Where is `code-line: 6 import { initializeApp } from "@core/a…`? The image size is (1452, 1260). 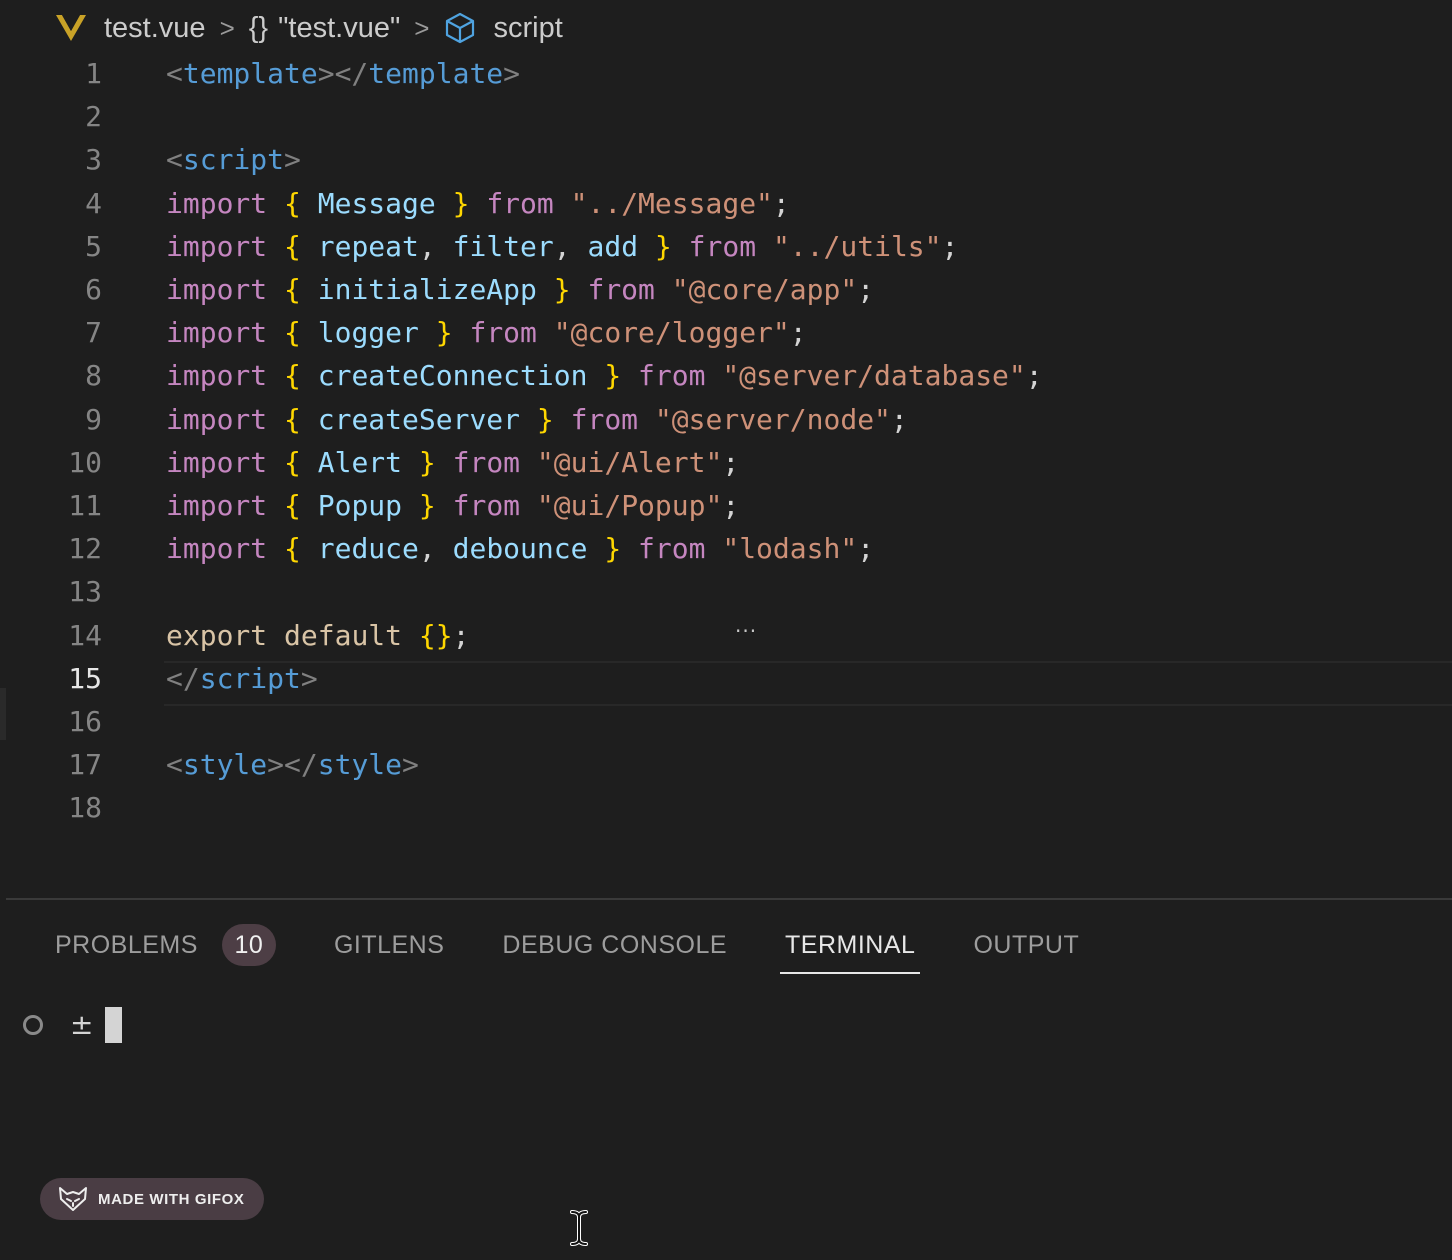 code-line: 6 import { initializeApp } from "@core/a… is located at coordinates (726, 289).